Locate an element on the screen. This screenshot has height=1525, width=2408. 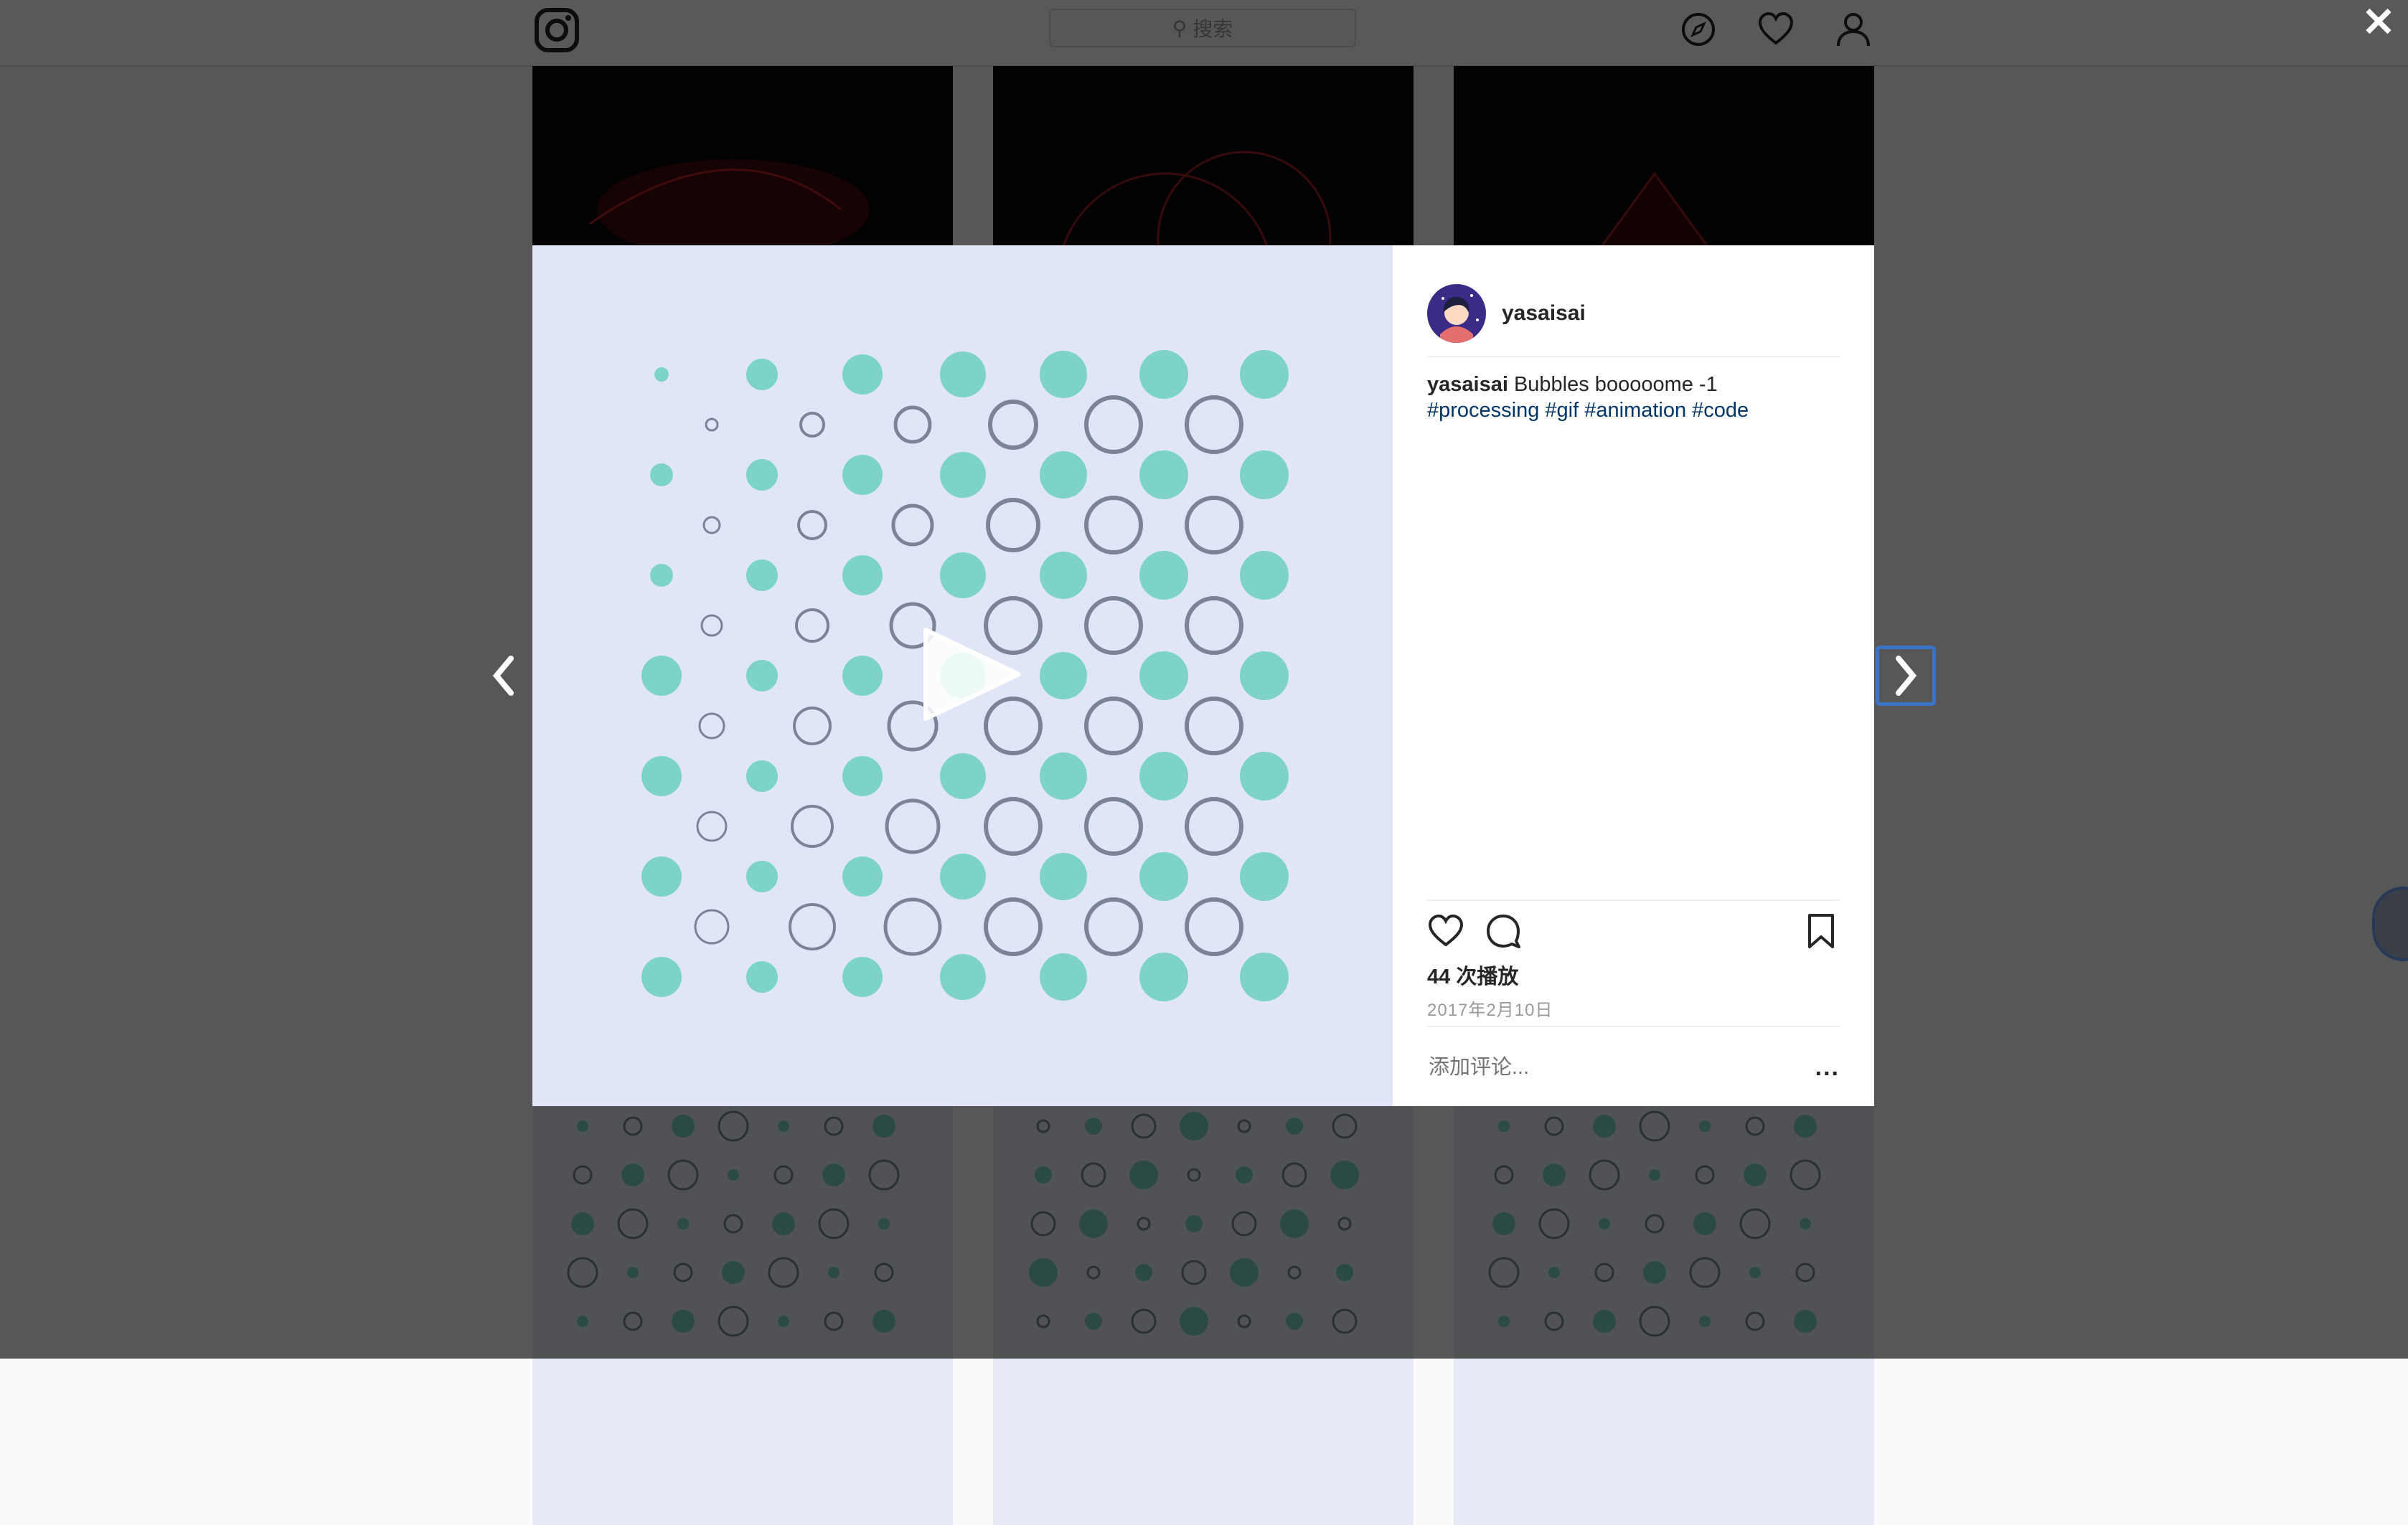
chevron-left-icon is located at coordinates (503, 676).